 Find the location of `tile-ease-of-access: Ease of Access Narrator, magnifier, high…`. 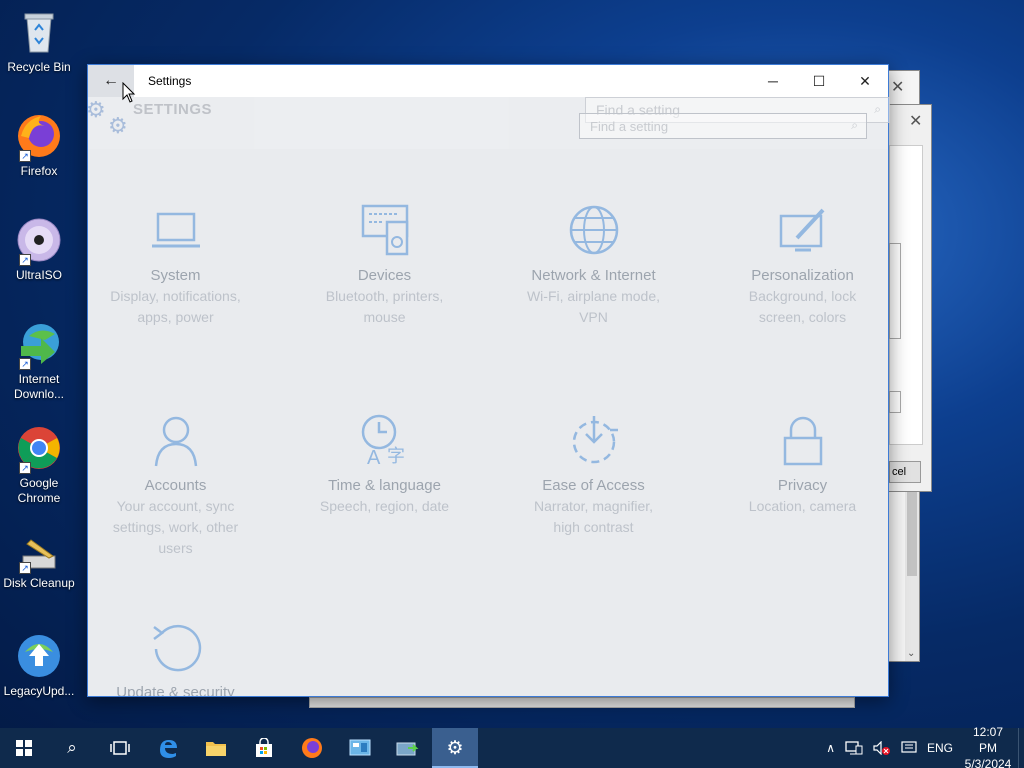

tile-ease-of-access: Ease of Access Narrator, magnifier, high… is located at coordinates (593, 474).